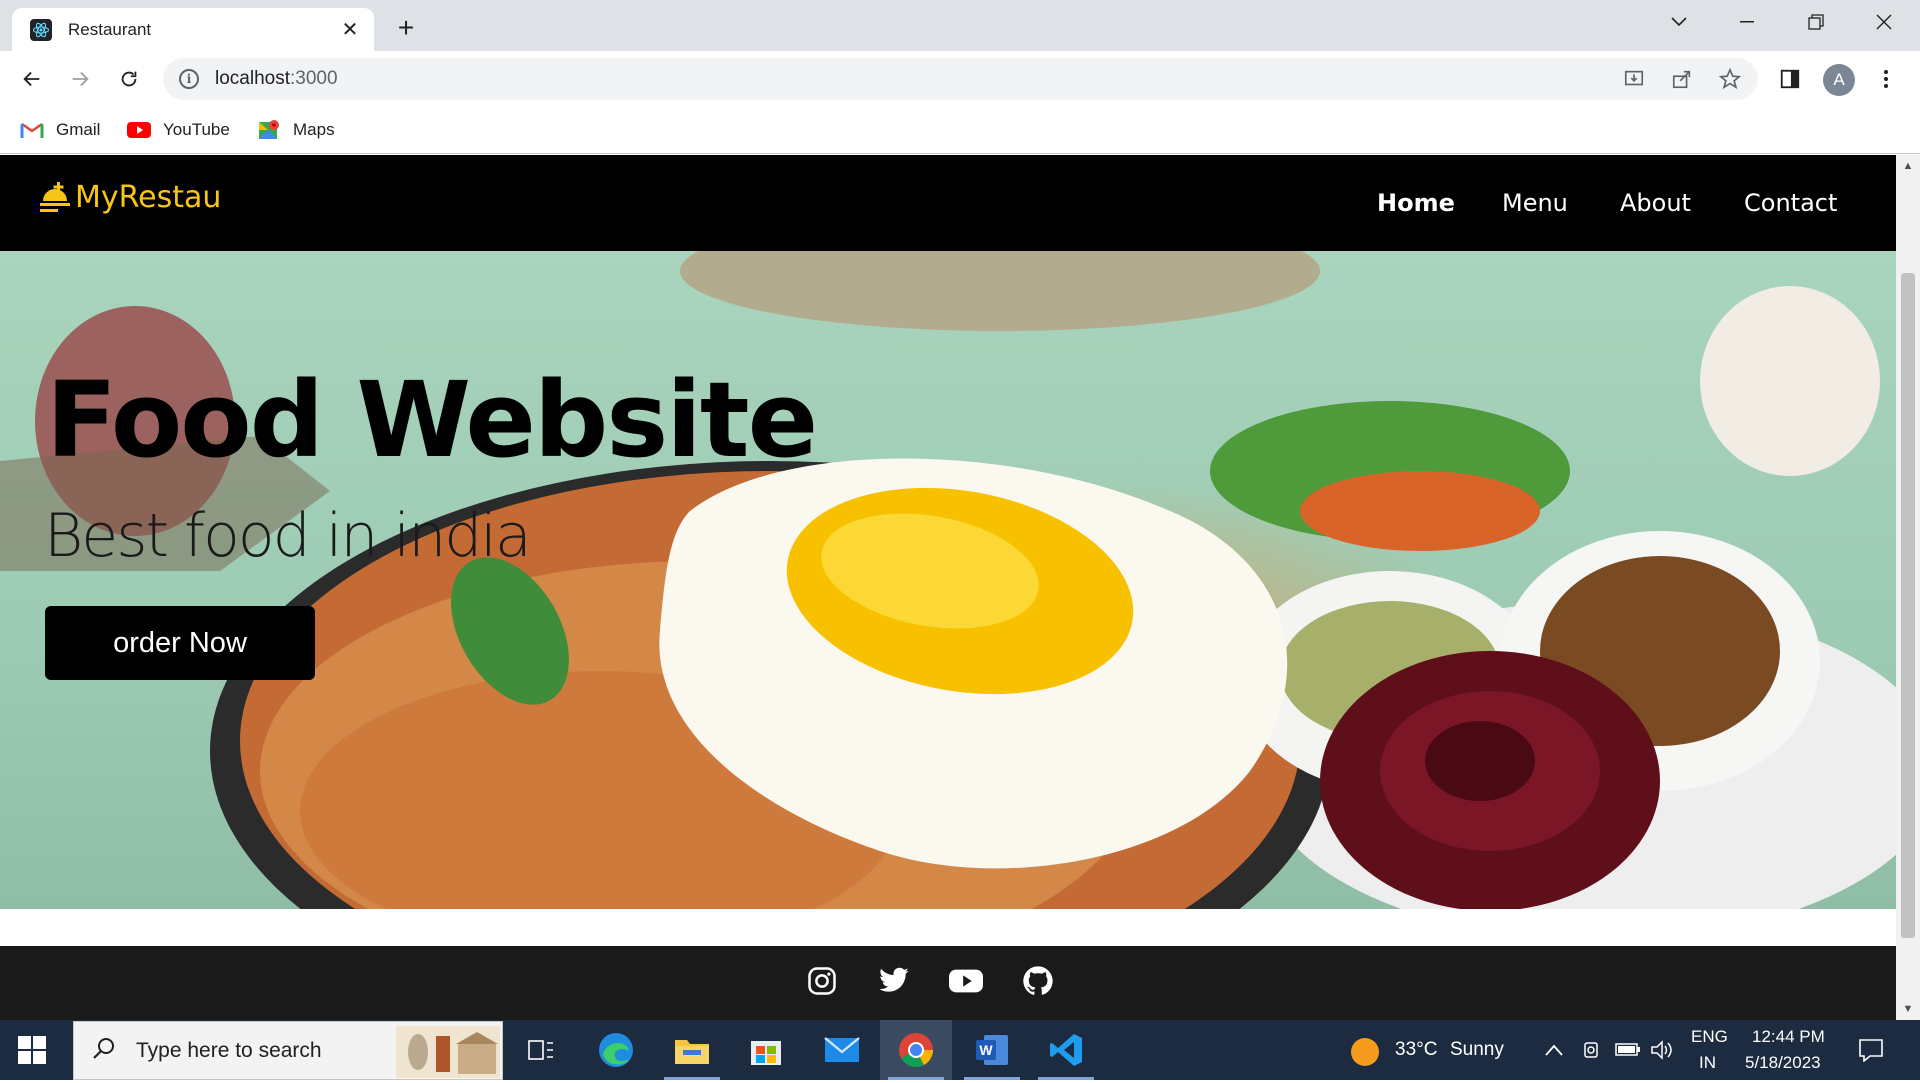  Describe the element at coordinates (1783, 1063) in the screenshot. I see `clock-date: 5/18/2023` at that location.